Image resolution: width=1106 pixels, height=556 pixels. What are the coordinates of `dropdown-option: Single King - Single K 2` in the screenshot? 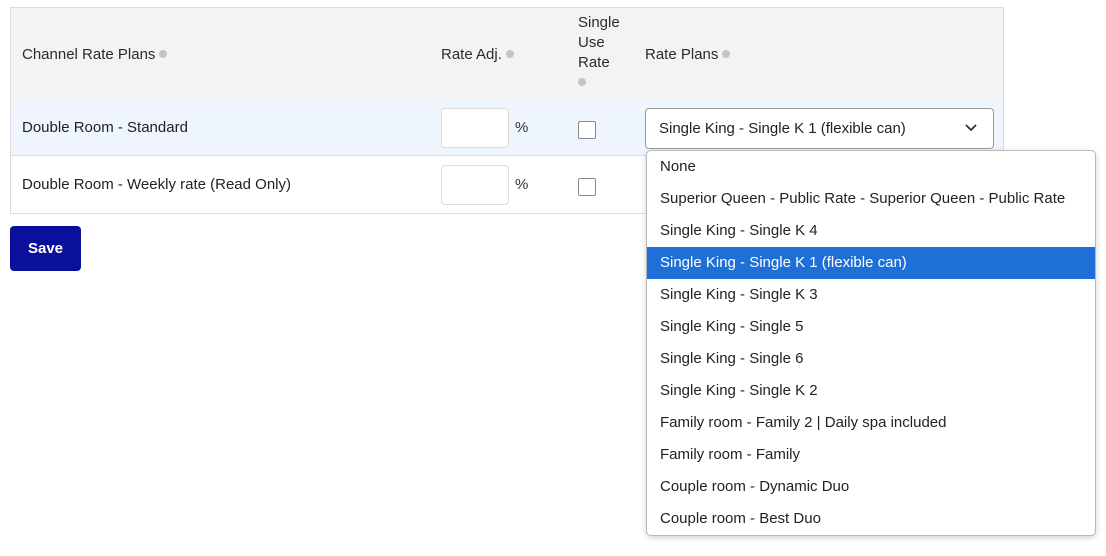 It's located at (871, 391).